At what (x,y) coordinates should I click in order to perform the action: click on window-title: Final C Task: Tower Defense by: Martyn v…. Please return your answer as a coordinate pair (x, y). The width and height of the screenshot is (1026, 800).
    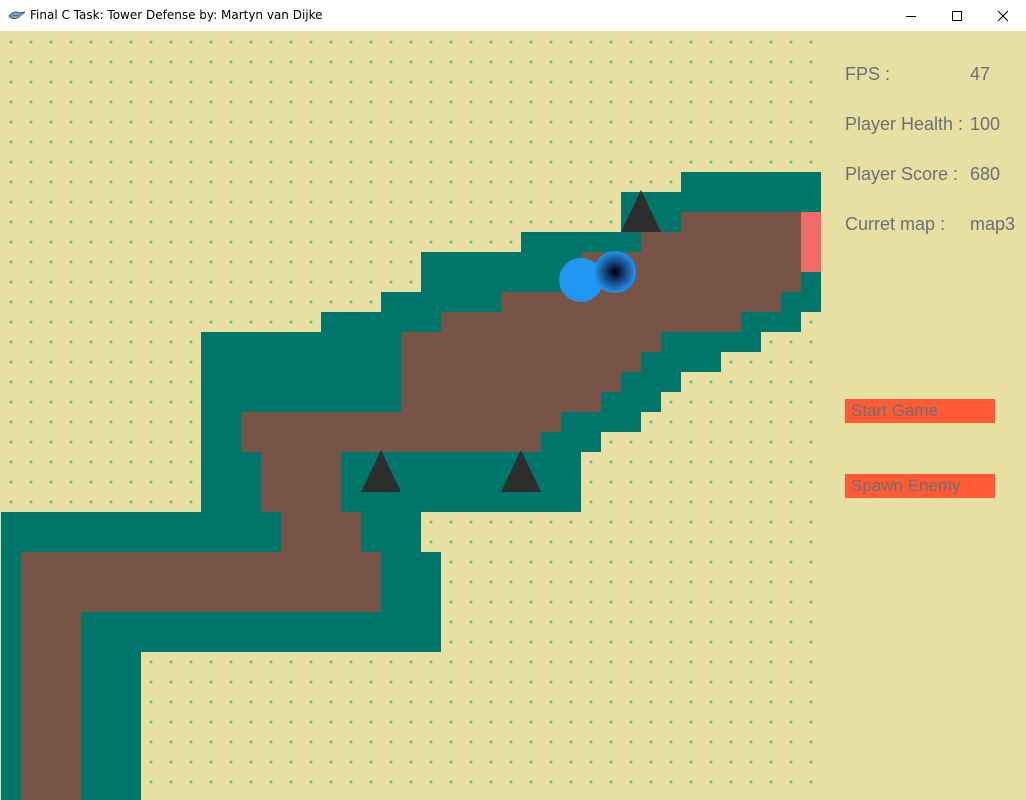
    Looking at the image, I should click on (176, 15).